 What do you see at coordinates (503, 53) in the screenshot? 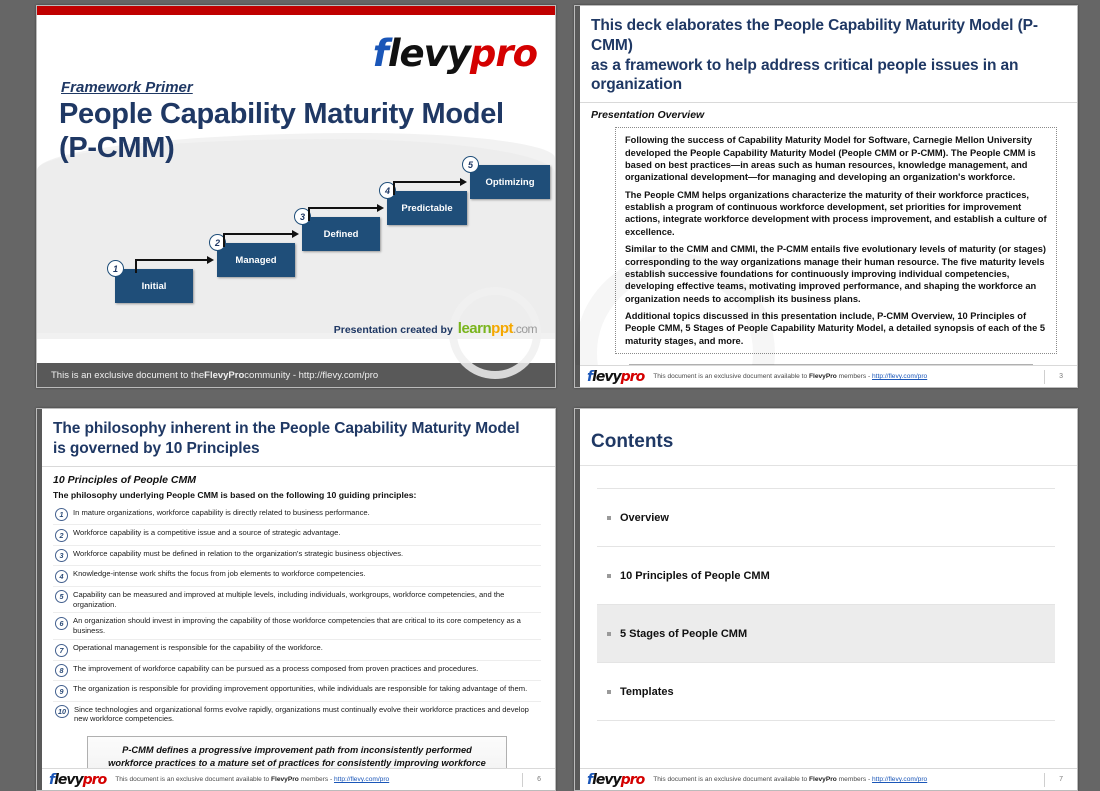
I see `logo-text-pro: pro` at bounding box center [503, 53].